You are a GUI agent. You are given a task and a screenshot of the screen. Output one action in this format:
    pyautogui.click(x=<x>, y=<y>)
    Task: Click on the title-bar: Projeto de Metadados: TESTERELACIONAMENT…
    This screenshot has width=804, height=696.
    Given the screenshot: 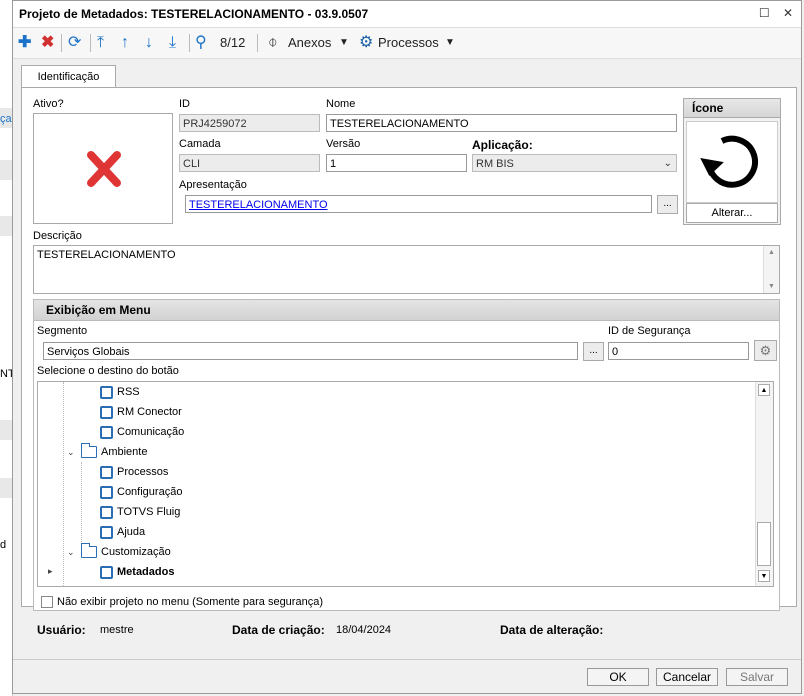 What is the action you would take?
    pyautogui.click(x=407, y=14)
    